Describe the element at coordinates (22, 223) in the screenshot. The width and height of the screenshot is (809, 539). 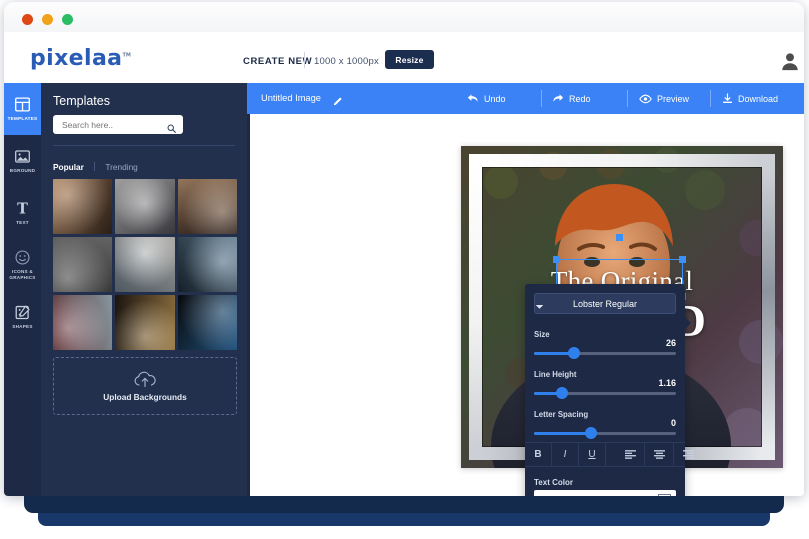
I see `sidebar-label-text: TEXT` at that location.